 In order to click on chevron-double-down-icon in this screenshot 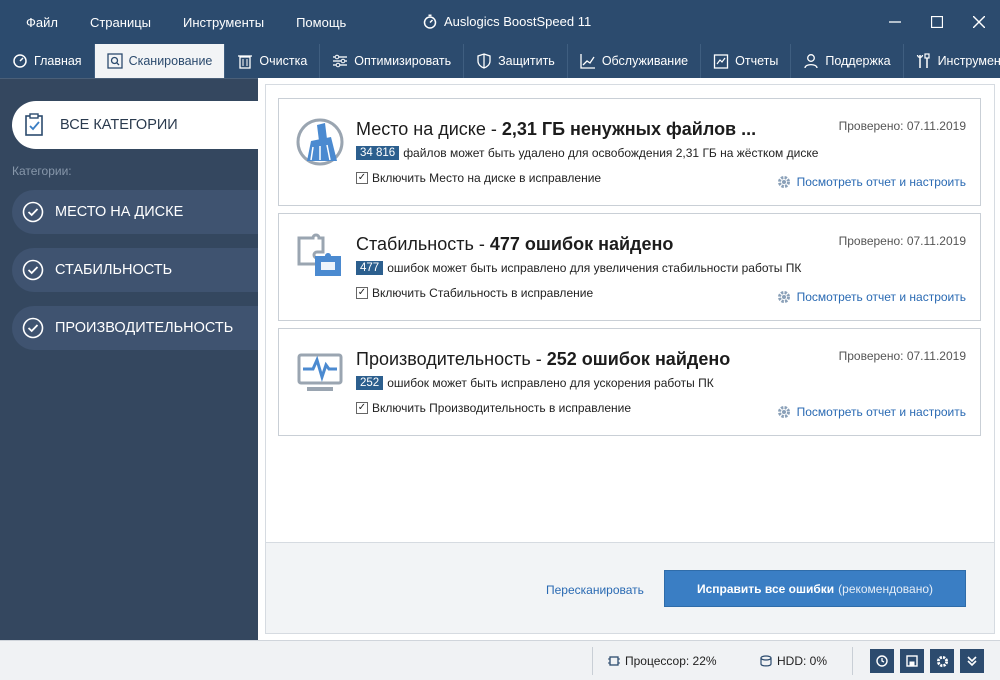, I will do `click(972, 661)`.